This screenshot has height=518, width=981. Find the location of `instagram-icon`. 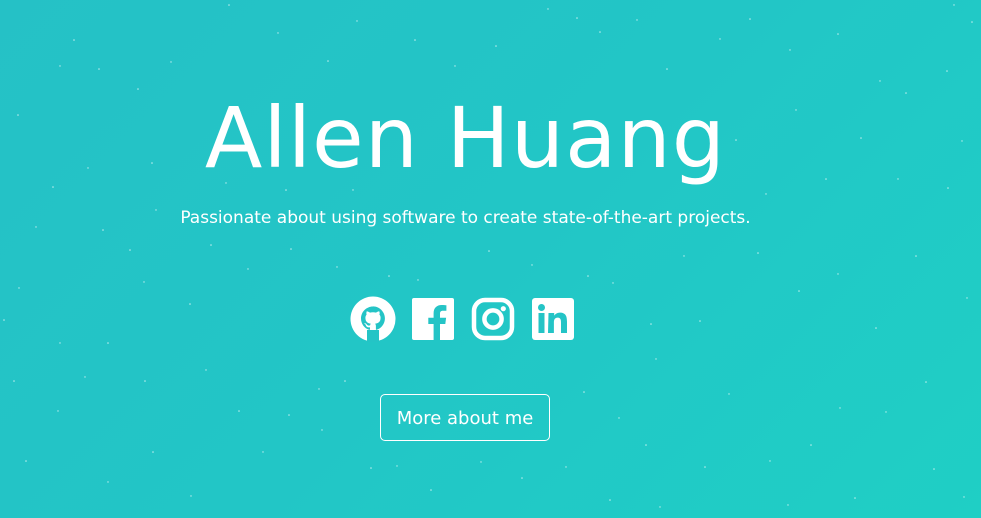

instagram-icon is located at coordinates (493, 319).